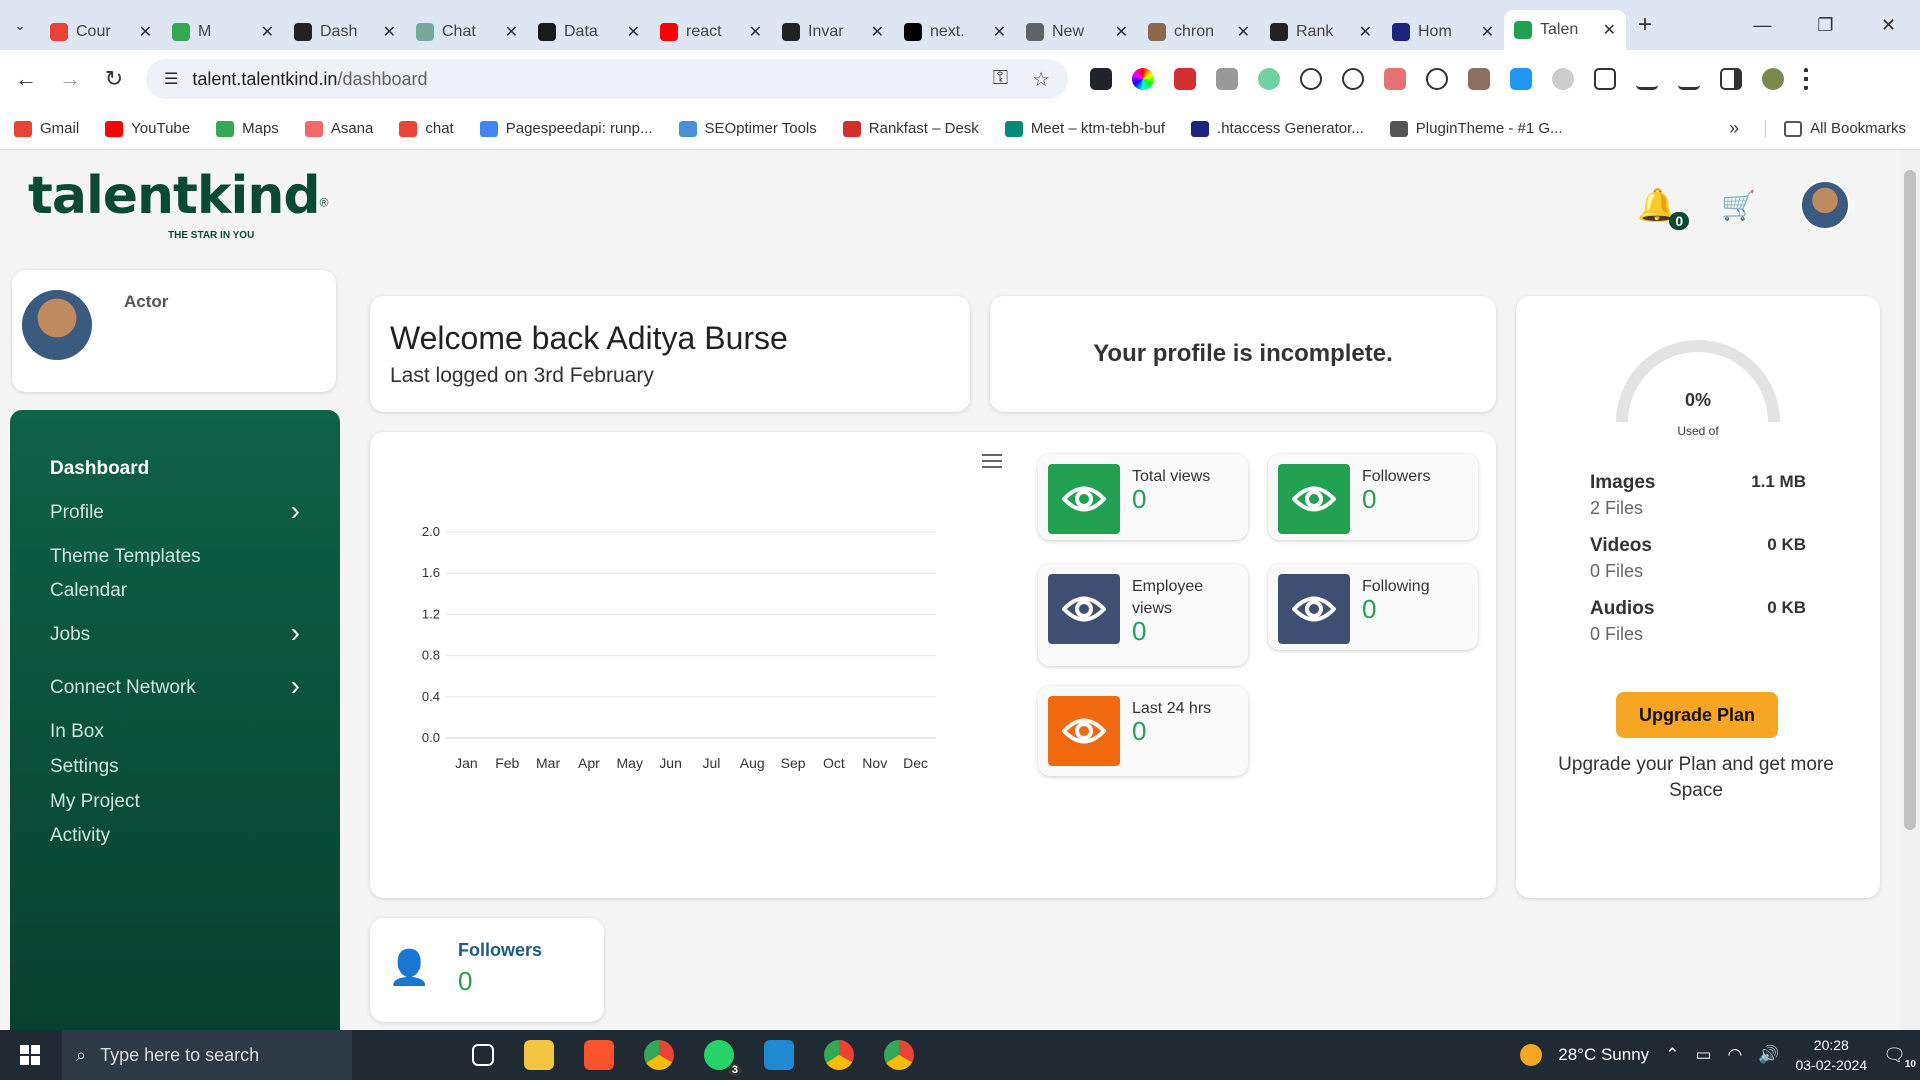 The height and width of the screenshot is (1080, 1920). I want to click on side-panel-icon, so click(1731, 79).